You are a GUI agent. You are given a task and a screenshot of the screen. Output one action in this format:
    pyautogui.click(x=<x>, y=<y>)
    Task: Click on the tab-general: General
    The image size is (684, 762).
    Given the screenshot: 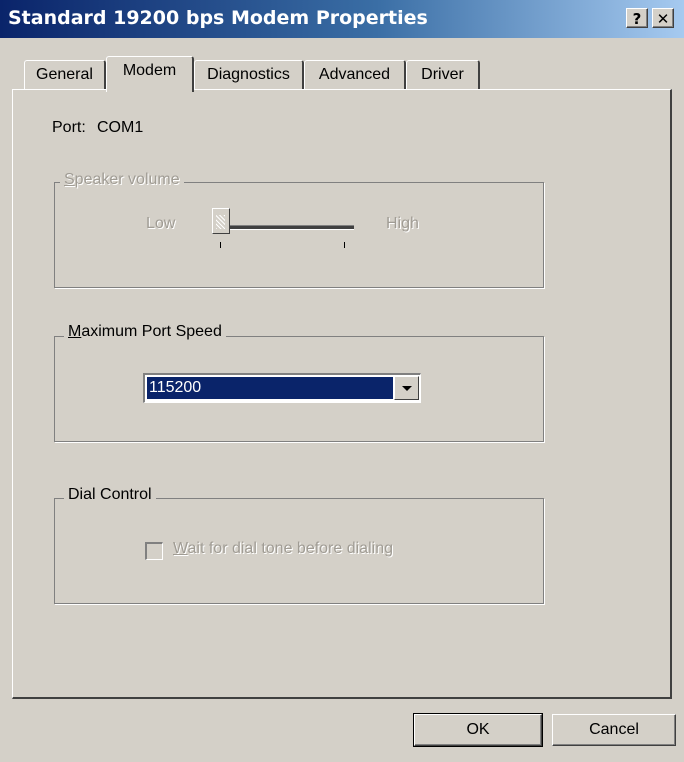 What is the action you would take?
    pyautogui.click(x=65, y=75)
    